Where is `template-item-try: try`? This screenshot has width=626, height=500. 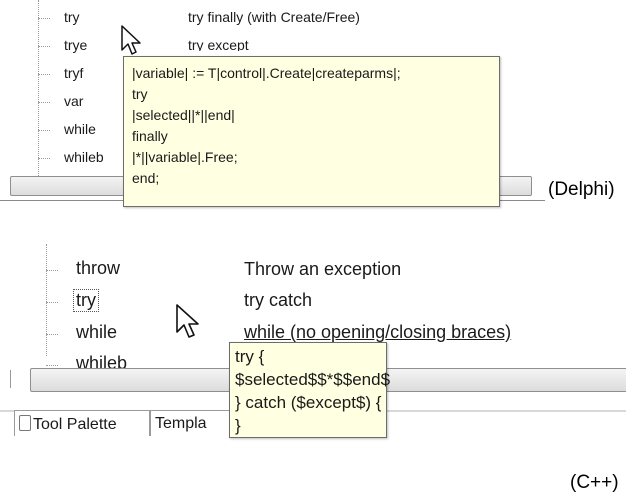 template-item-try: try is located at coordinates (116, 301).